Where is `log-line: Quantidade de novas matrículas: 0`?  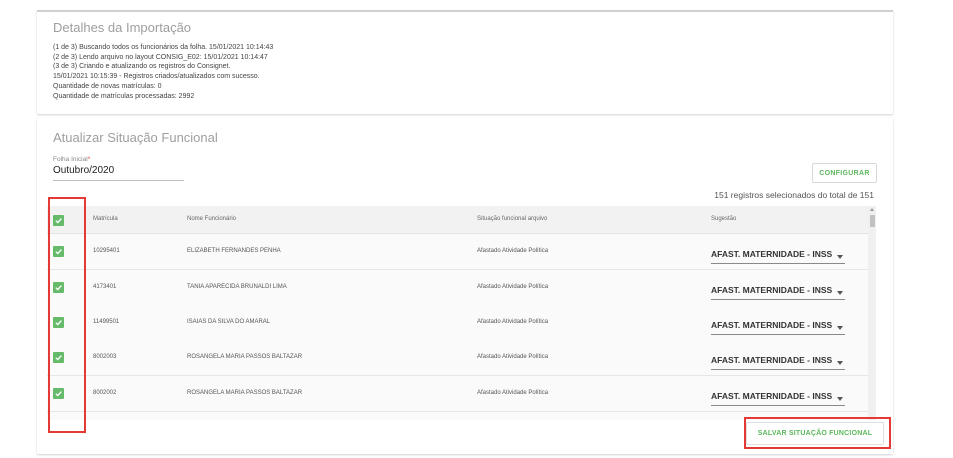 log-line: Quantidade de novas matrículas: 0 is located at coordinates (107, 86).